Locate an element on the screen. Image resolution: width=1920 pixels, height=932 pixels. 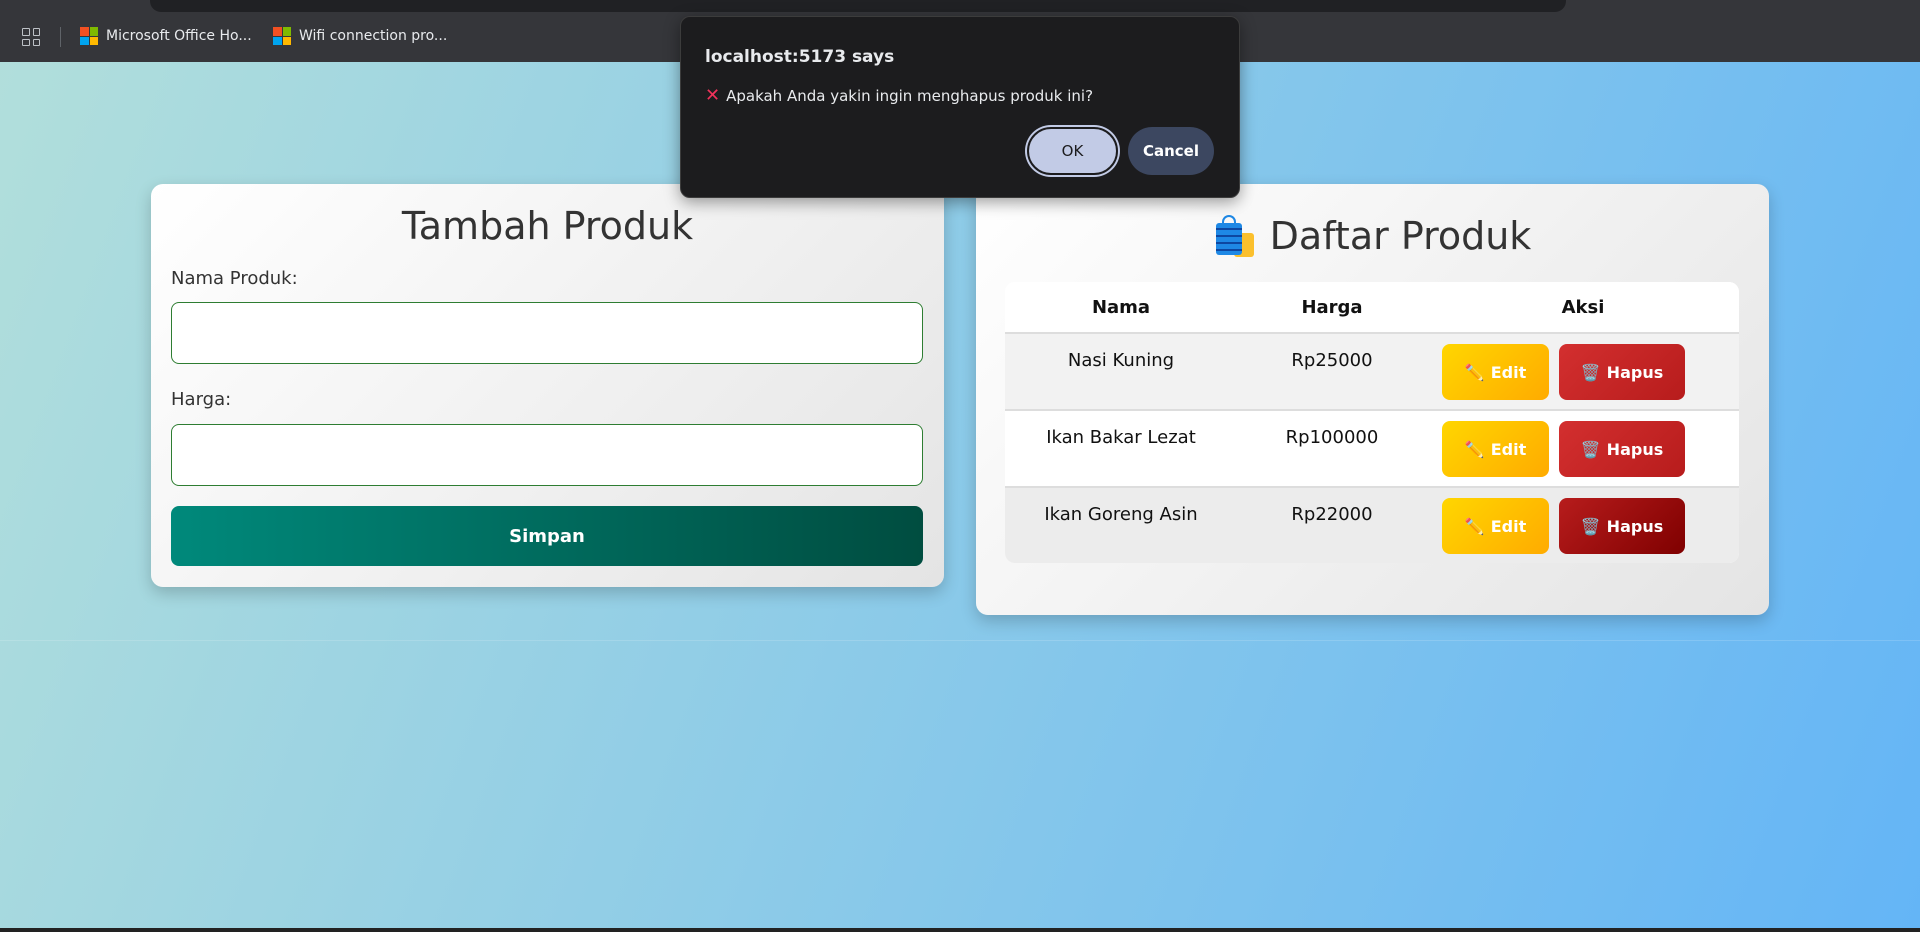
cancel-button: Cancel is located at coordinates (1171, 151).